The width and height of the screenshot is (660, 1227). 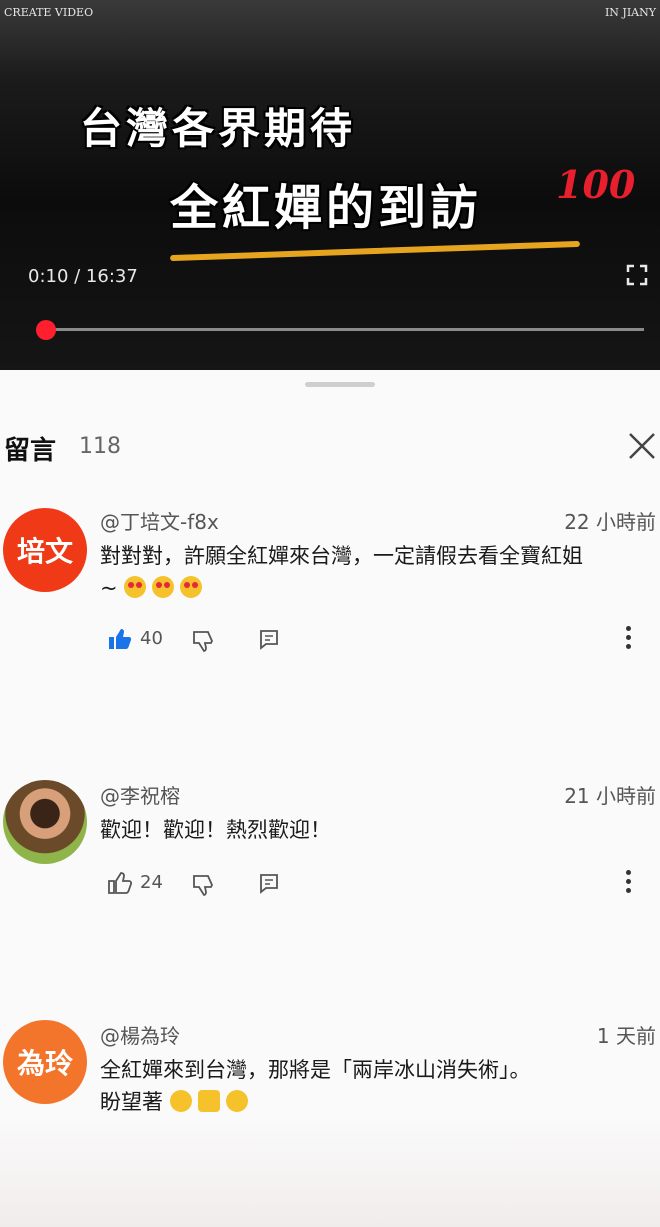 What do you see at coordinates (630, 12) in the screenshot?
I see `watermark-right: IN JIANY` at bounding box center [630, 12].